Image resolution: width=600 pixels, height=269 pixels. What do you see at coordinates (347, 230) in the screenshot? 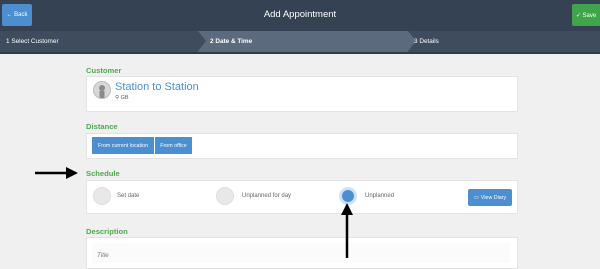
I see `arrow-up-icon` at bounding box center [347, 230].